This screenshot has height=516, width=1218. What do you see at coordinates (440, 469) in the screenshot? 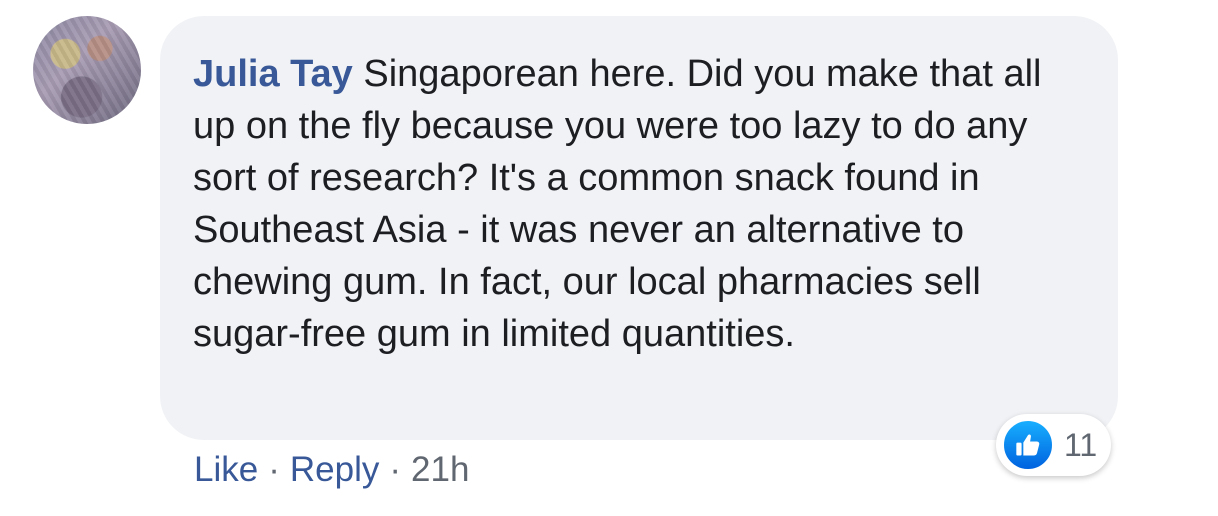
I see `timestamp: 21h` at bounding box center [440, 469].